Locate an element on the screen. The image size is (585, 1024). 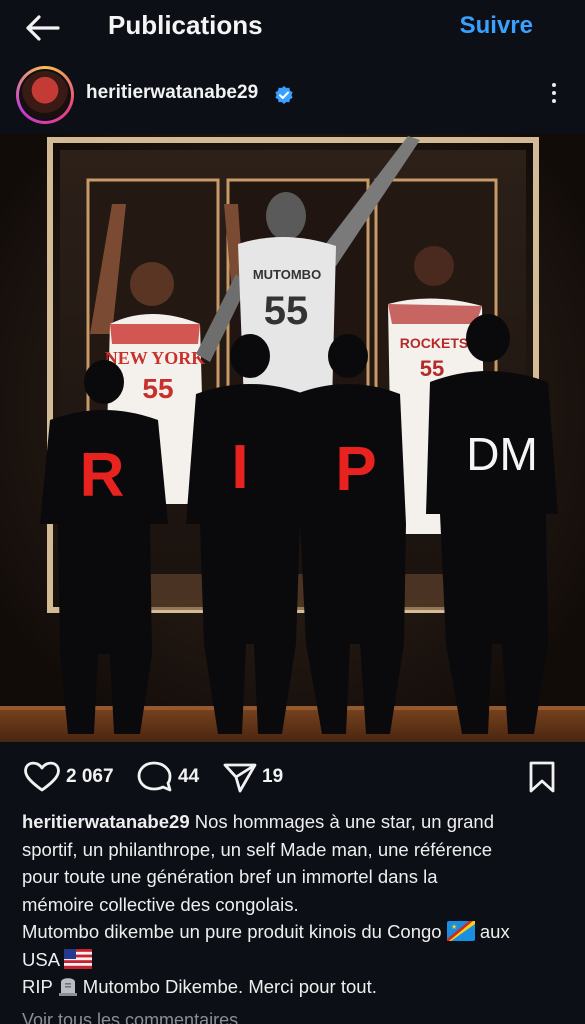
page-title: Publications is located at coordinates (185, 25).